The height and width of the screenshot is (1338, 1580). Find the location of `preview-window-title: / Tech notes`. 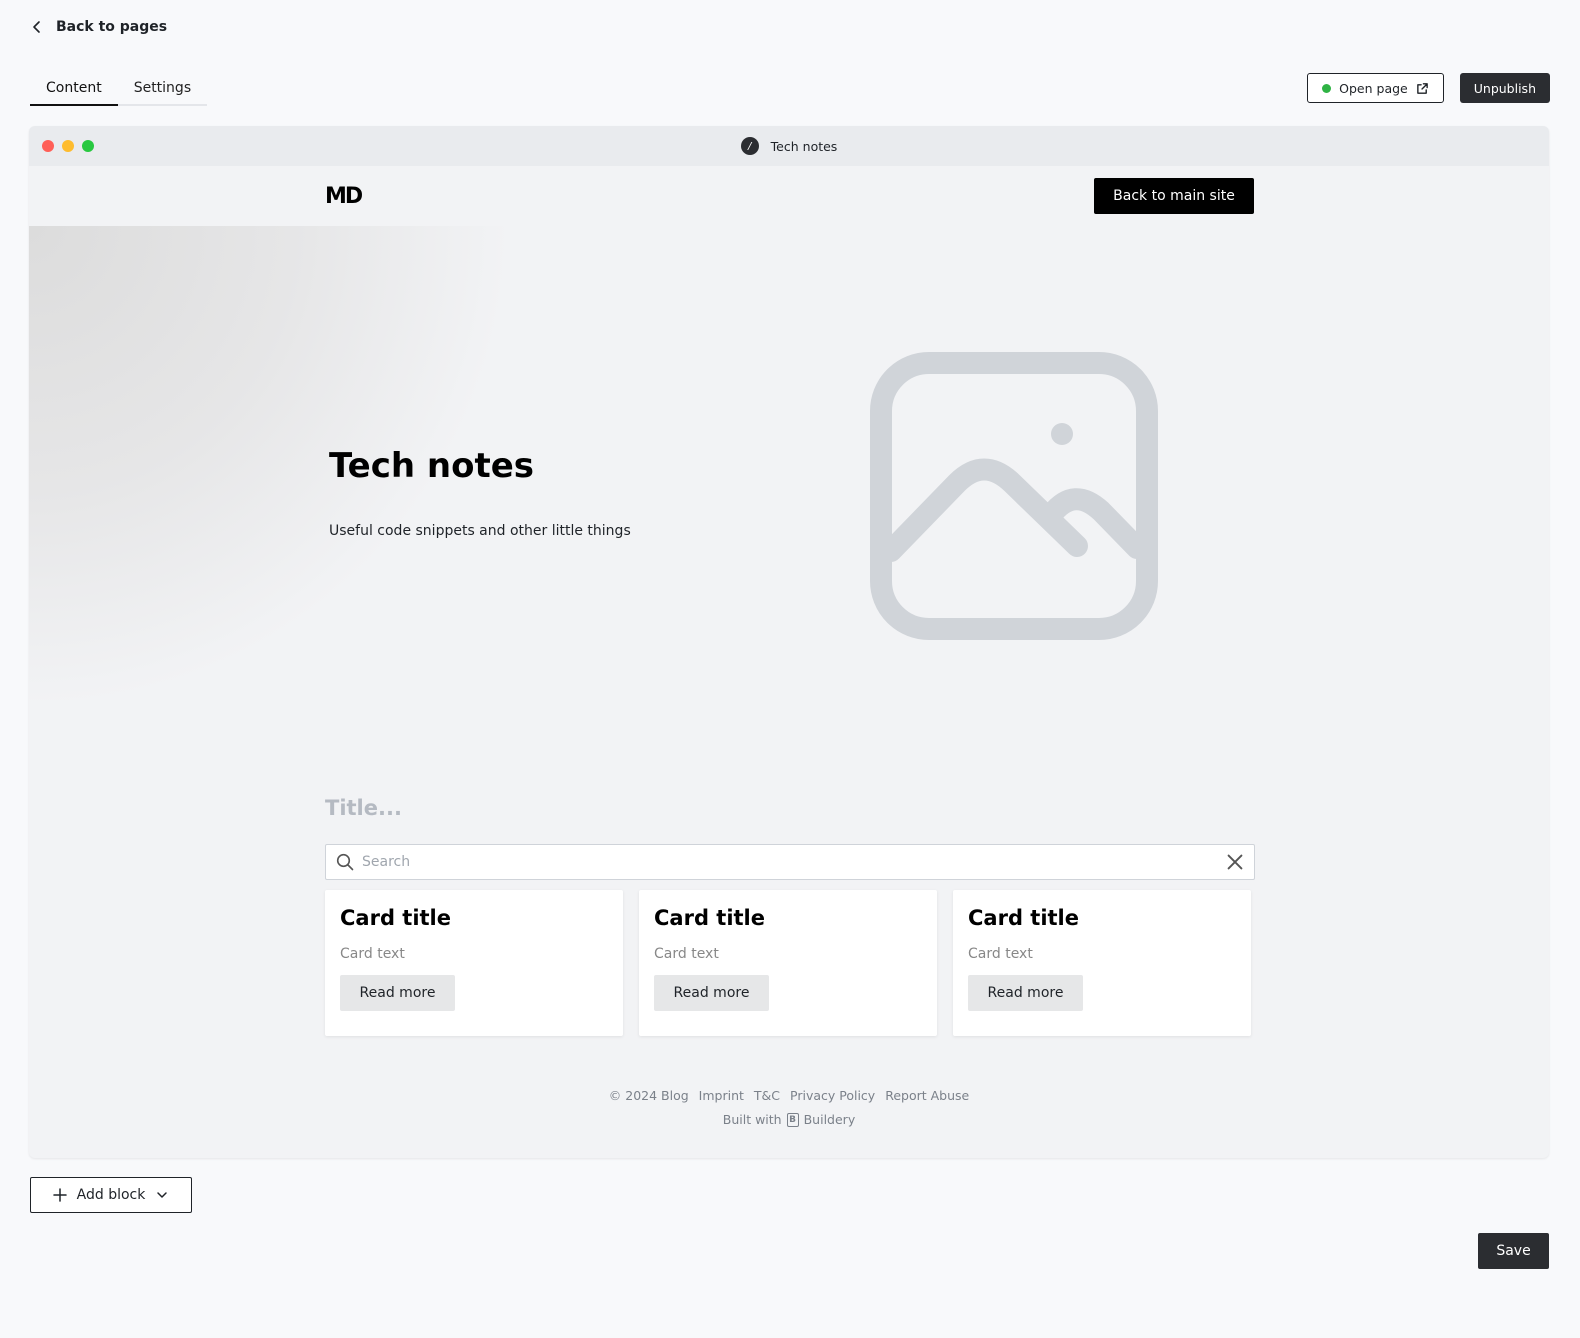

preview-window-title: / Tech notes is located at coordinates (789, 146).